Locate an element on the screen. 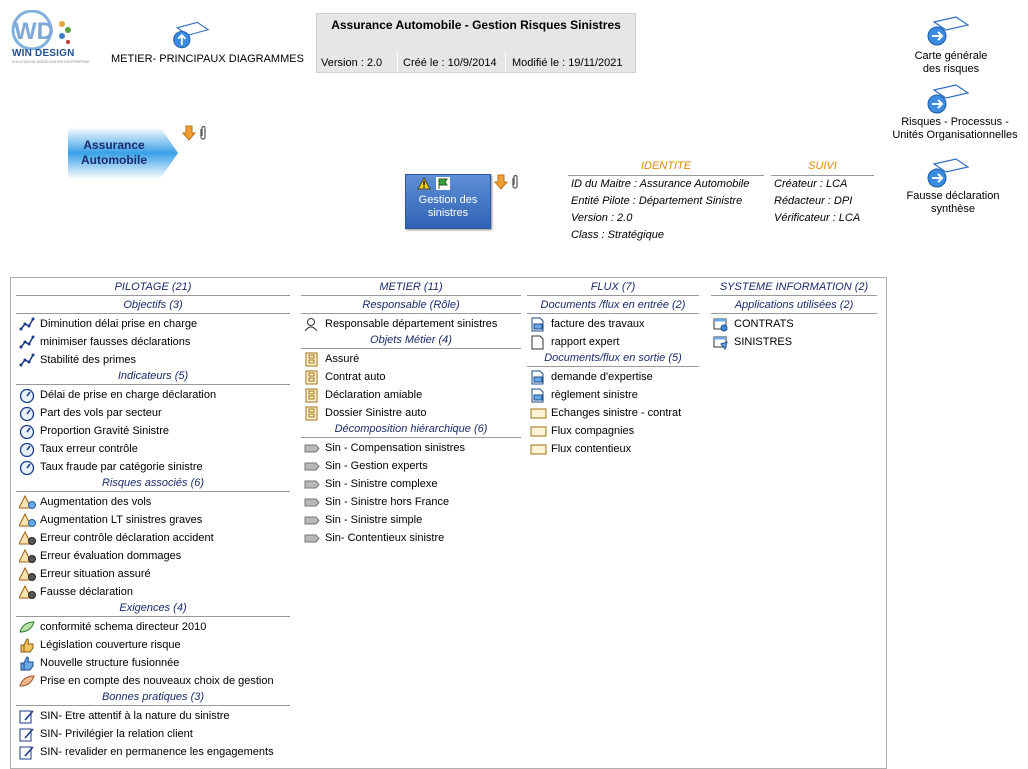 This screenshot has width=1028, height=769. principaux-diagrammes-link: METIER- PRINCIPAUX DIAGRAMMES is located at coordinates (207, 59).